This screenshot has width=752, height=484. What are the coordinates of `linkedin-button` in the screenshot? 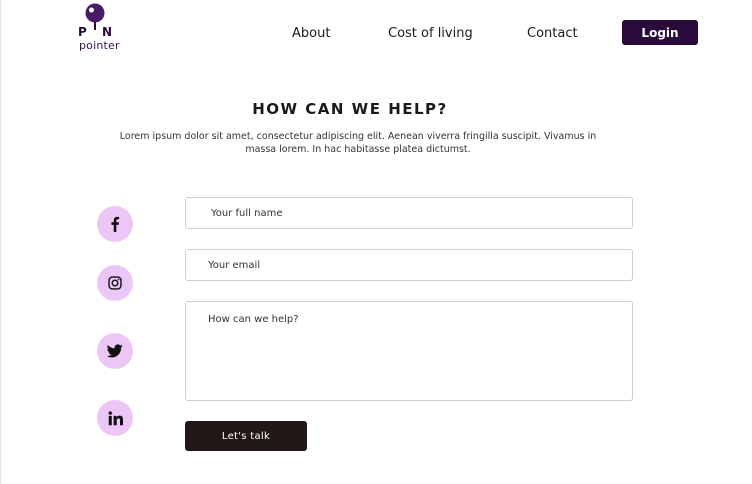 It's located at (115, 418).